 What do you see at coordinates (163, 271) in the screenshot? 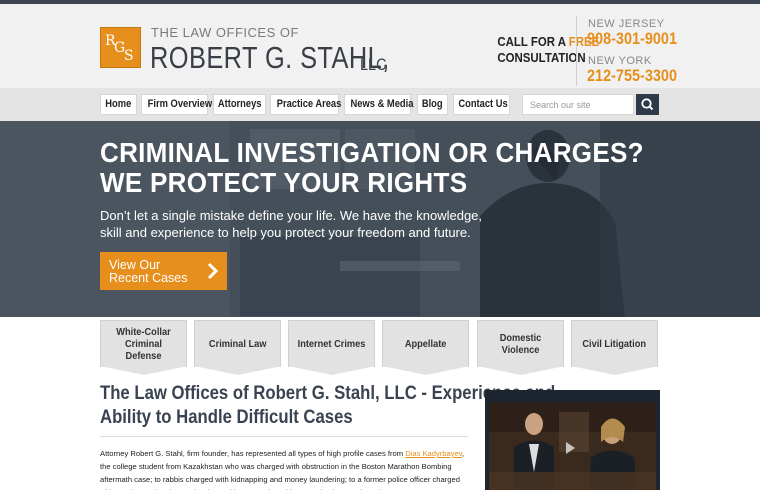
I see `view-recent-cases-button: View Our Recent Cases` at bounding box center [163, 271].